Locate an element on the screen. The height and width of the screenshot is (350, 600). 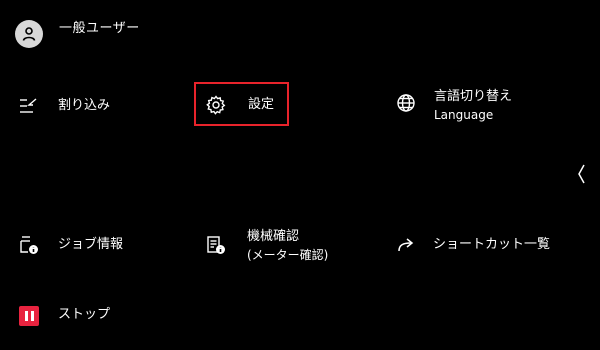
stop-label: ストップ is located at coordinates (84, 314).